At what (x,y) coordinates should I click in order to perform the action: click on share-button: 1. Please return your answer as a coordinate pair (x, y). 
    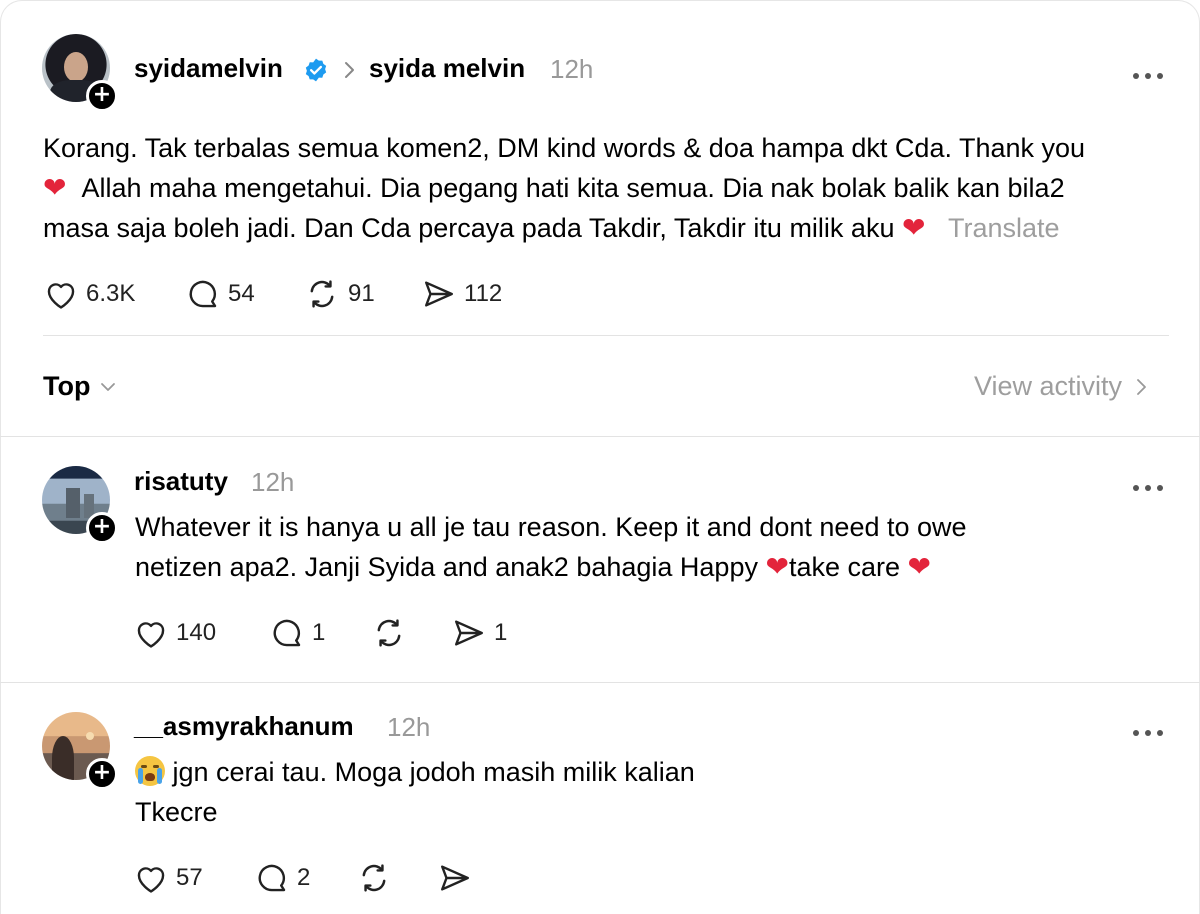
    Looking at the image, I should click on (479, 633).